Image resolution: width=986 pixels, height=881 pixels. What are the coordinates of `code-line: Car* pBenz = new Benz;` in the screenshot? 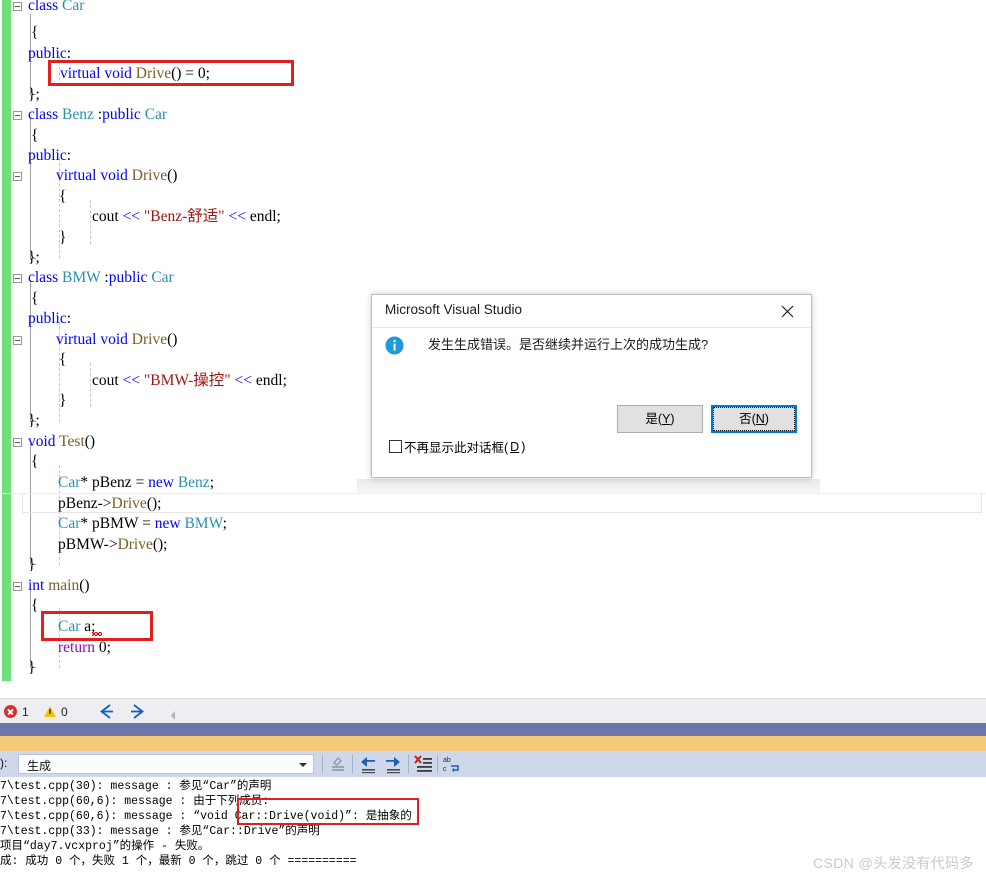 It's located at (107, 483).